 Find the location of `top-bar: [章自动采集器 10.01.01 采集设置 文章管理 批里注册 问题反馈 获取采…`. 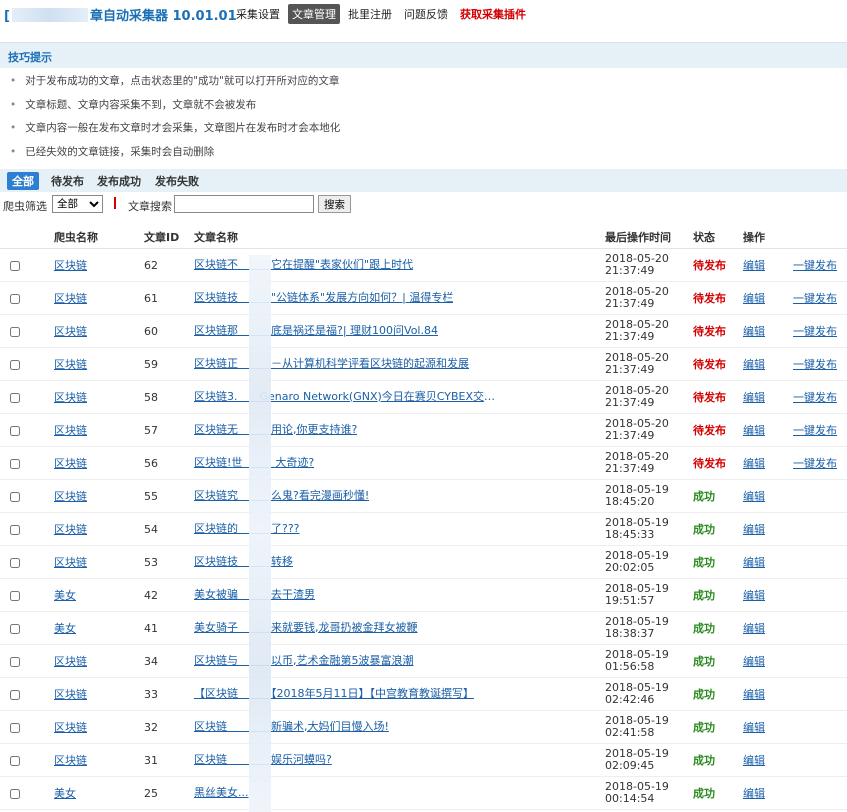

top-bar: [章自动采集器 10.01.01 采集设置 文章管理 批里注册 问题反馈 获取采… is located at coordinates (423, 15).